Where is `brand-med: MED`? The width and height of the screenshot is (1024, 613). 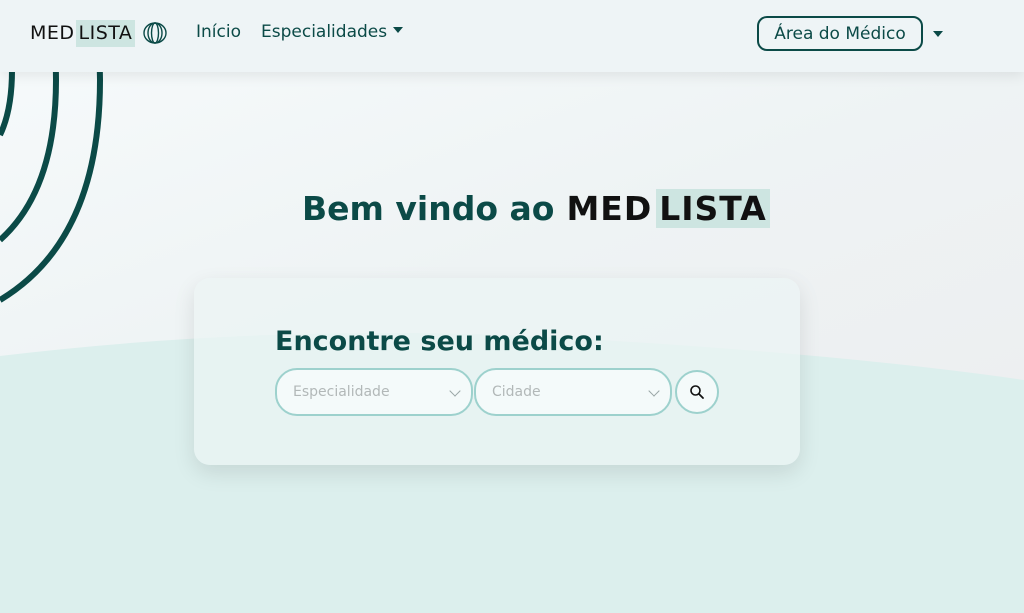
brand-med: MED is located at coordinates (52, 33).